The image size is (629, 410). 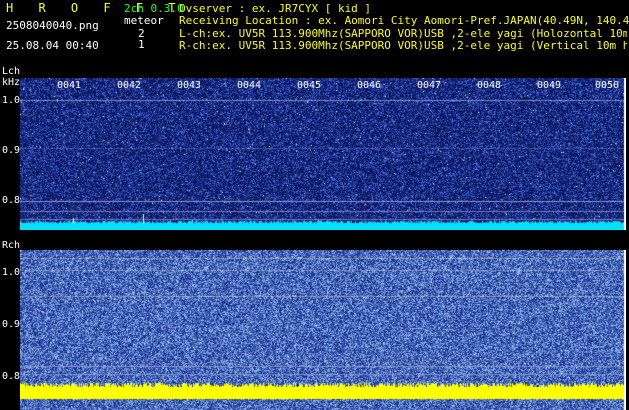 I want to click on rch-tick-0.8: 0.8, so click(x=11, y=376).